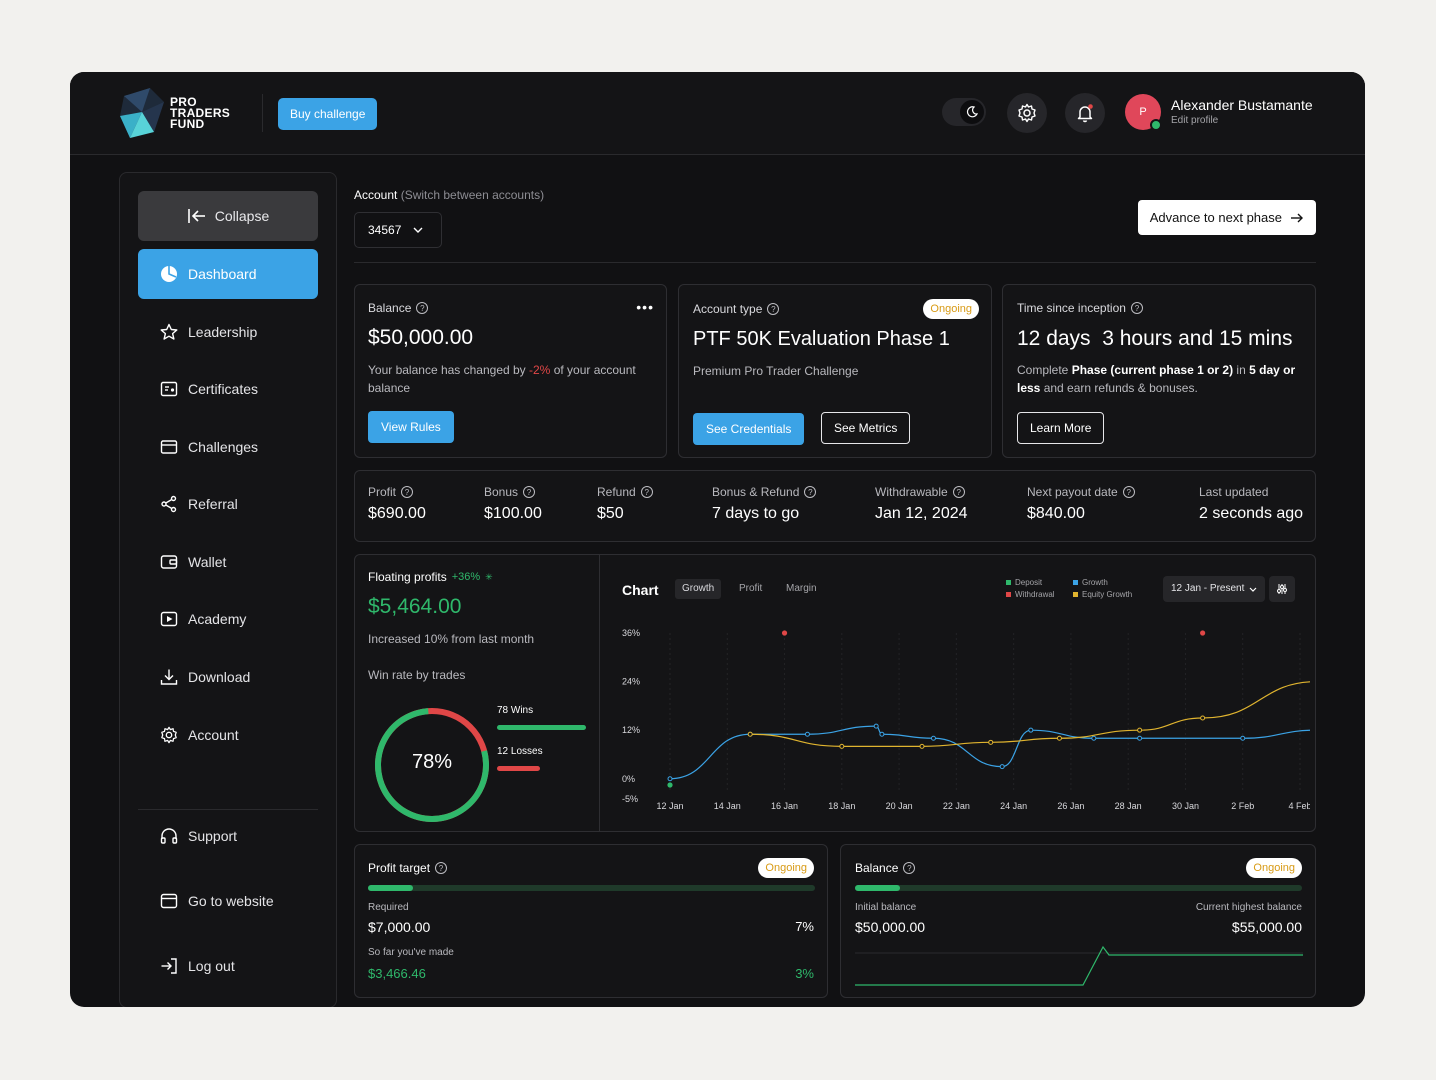  I want to click on card-icon, so click(169, 447).